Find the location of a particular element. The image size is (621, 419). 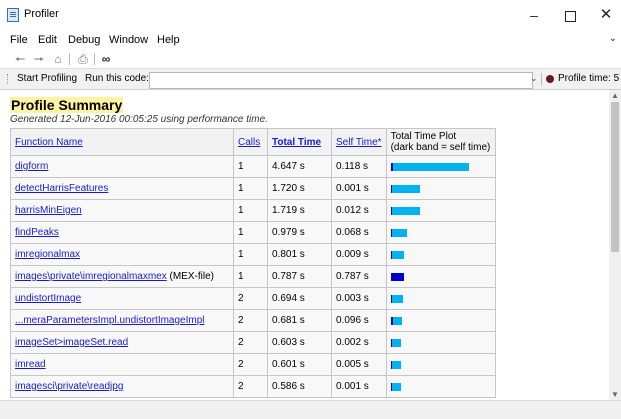

function-name-cell: imagesci\private\readjpg is located at coordinates (122, 386).